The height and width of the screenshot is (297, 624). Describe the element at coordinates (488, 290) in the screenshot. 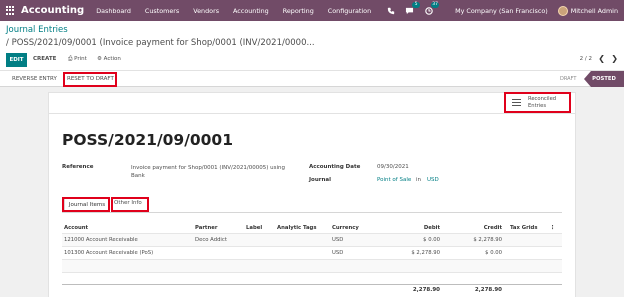

I see `total-credit: 2,278.90` at that location.